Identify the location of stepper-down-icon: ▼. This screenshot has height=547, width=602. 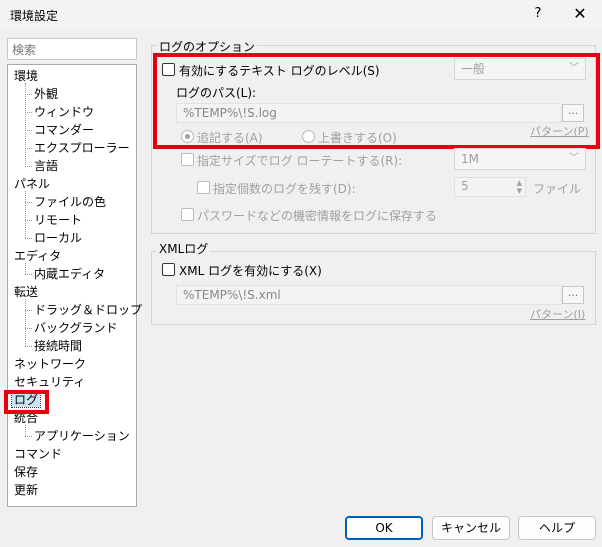
(519, 191).